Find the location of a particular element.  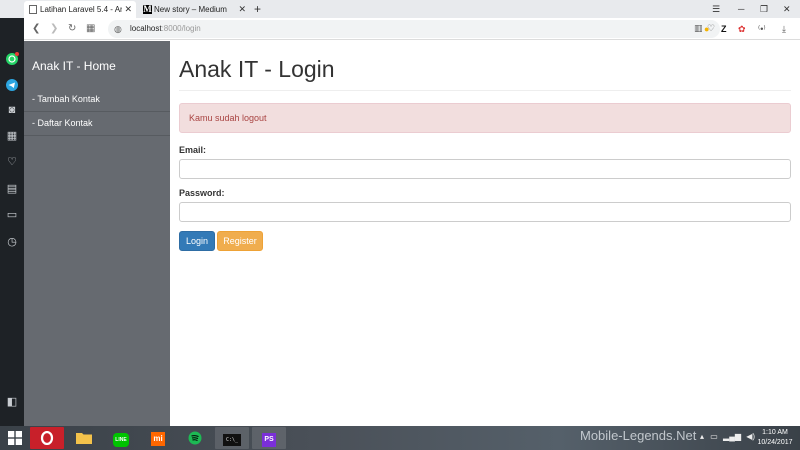

minimize-icon: ─ is located at coordinates (741, 9).